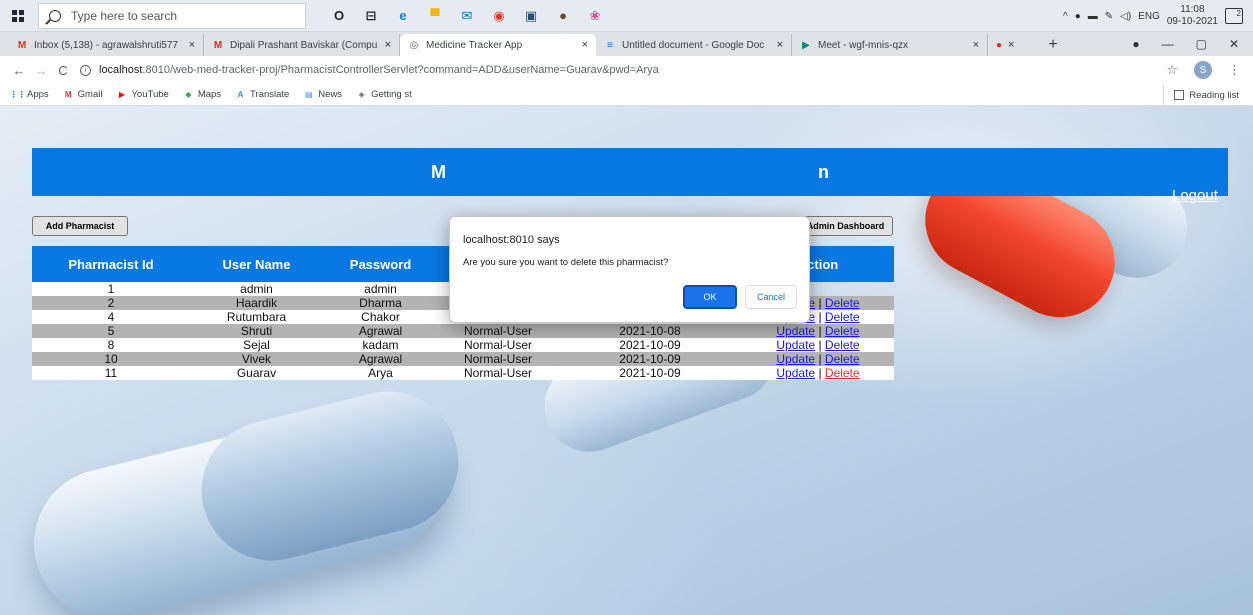 Image resolution: width=1253 pixels, height=615 pixels. I want to click on reload-button: C, so click(63, 70).